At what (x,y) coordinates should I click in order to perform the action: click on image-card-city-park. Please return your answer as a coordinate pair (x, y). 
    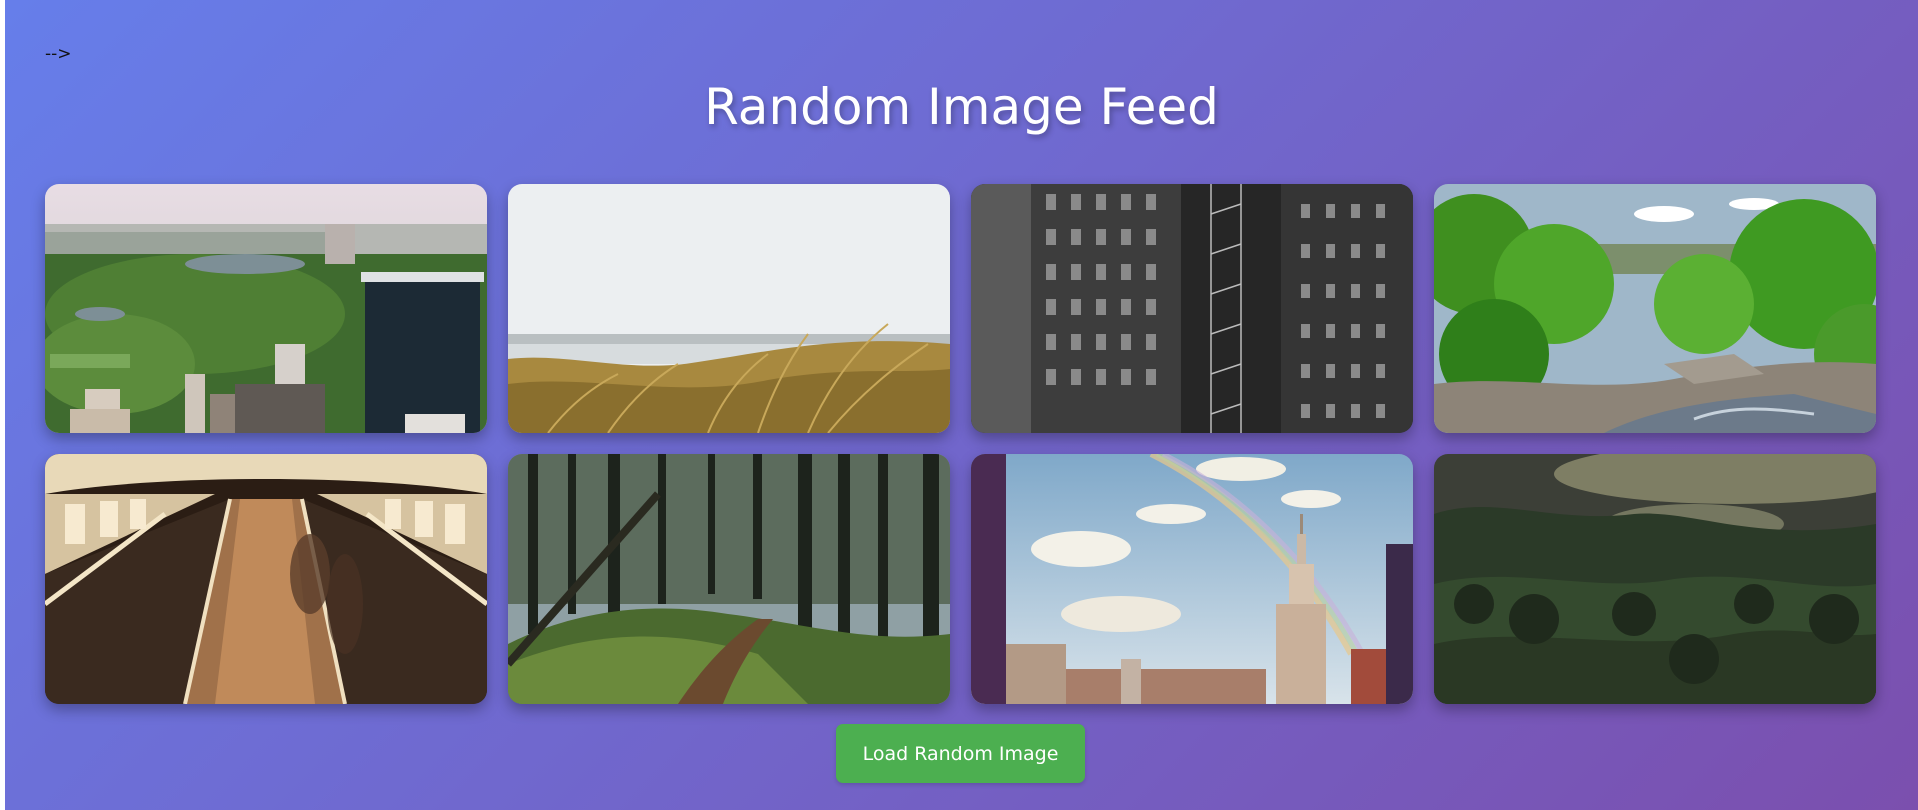
    Looking at the image, I should click on (266, 308).